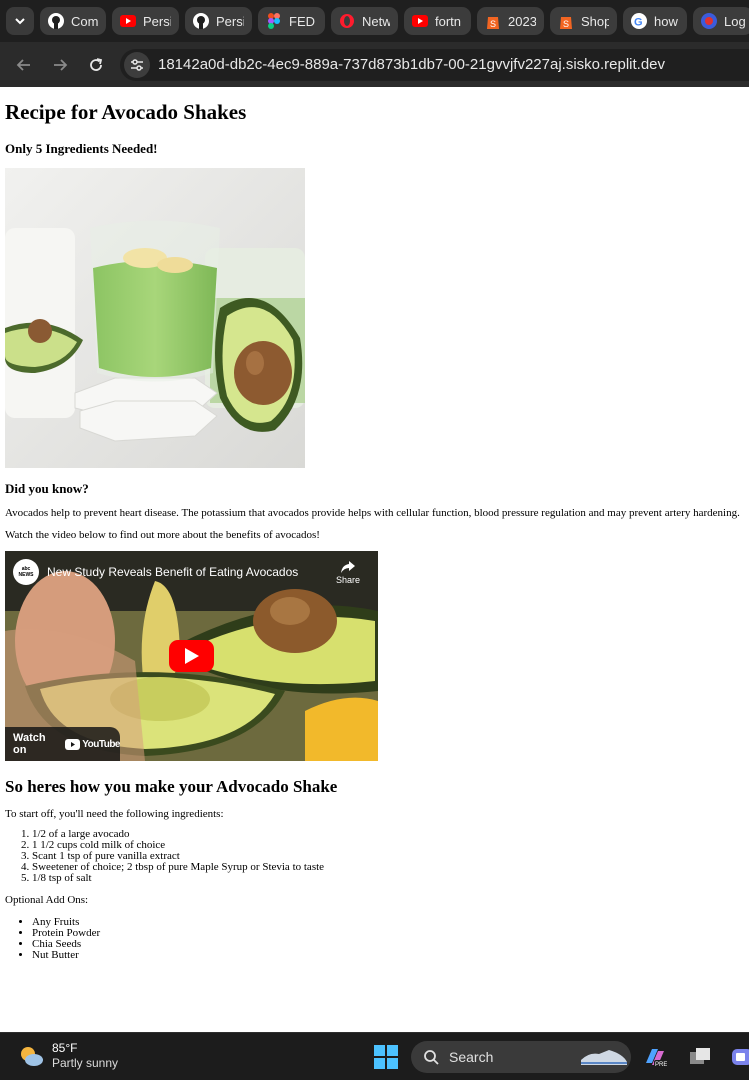 This screenshot has height=1080, width=749. I want to click on forward-button, so click(60, 65).